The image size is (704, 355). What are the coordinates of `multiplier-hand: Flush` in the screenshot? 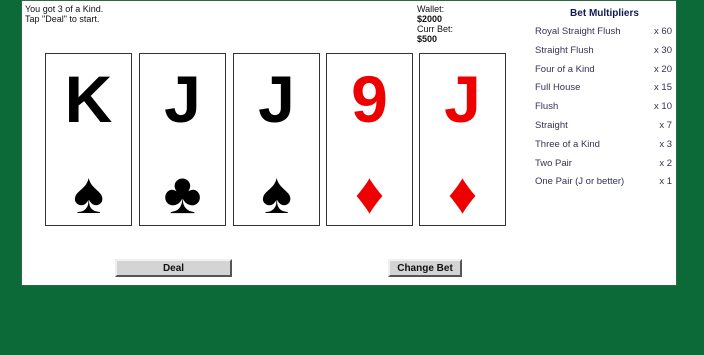 It's located at (547, 107).